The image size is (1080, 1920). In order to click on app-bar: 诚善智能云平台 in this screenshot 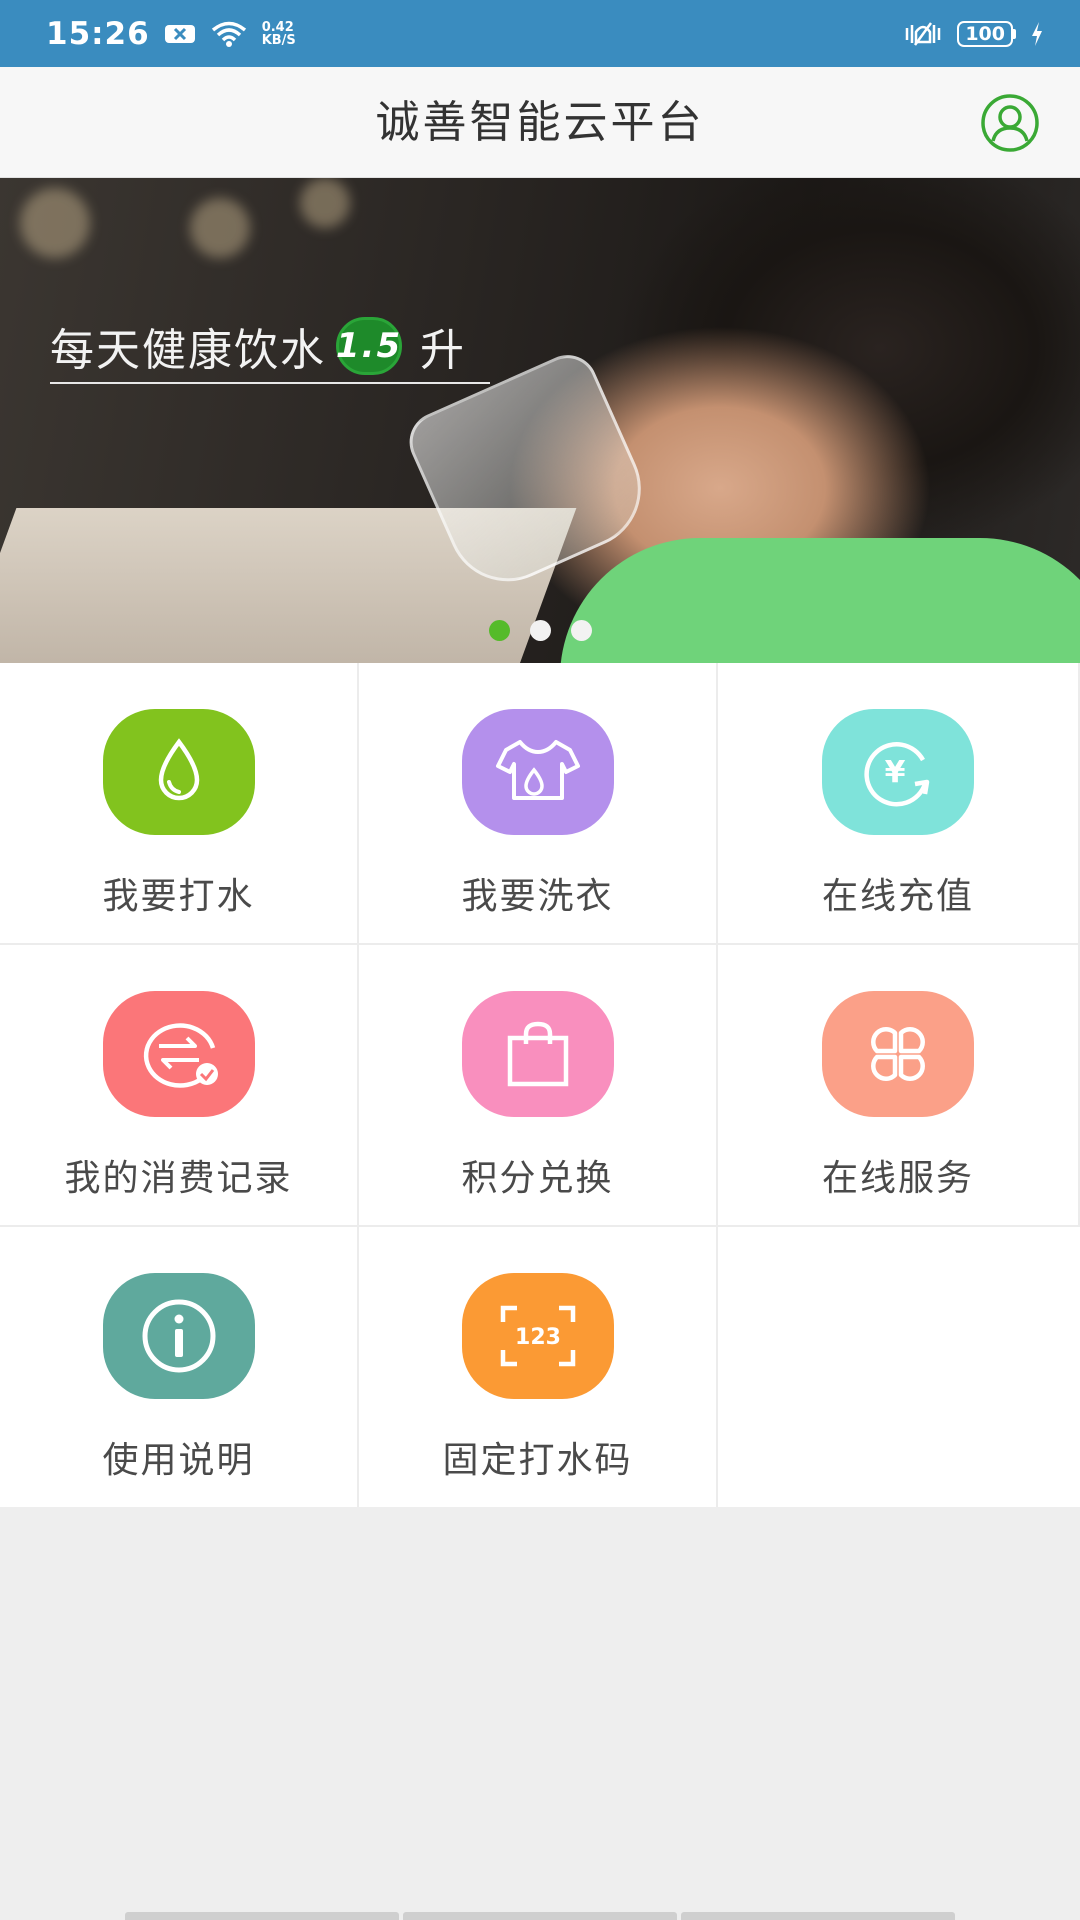, I will do `click(540, 122)`.